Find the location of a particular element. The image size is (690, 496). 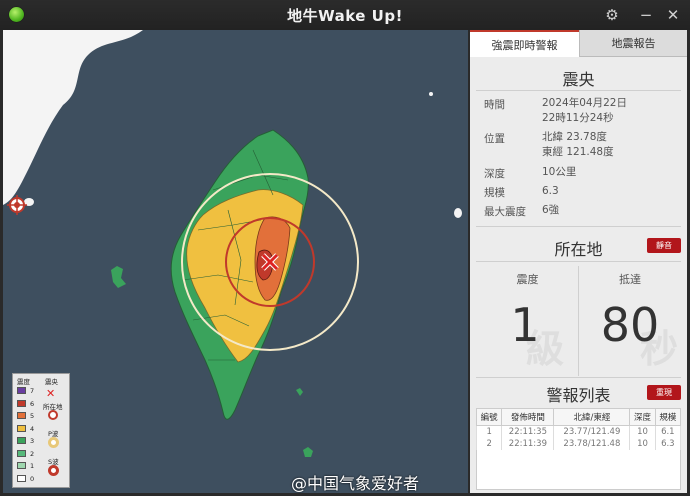

magnitude-value: 6.3 is located at coordinates (550, 191).